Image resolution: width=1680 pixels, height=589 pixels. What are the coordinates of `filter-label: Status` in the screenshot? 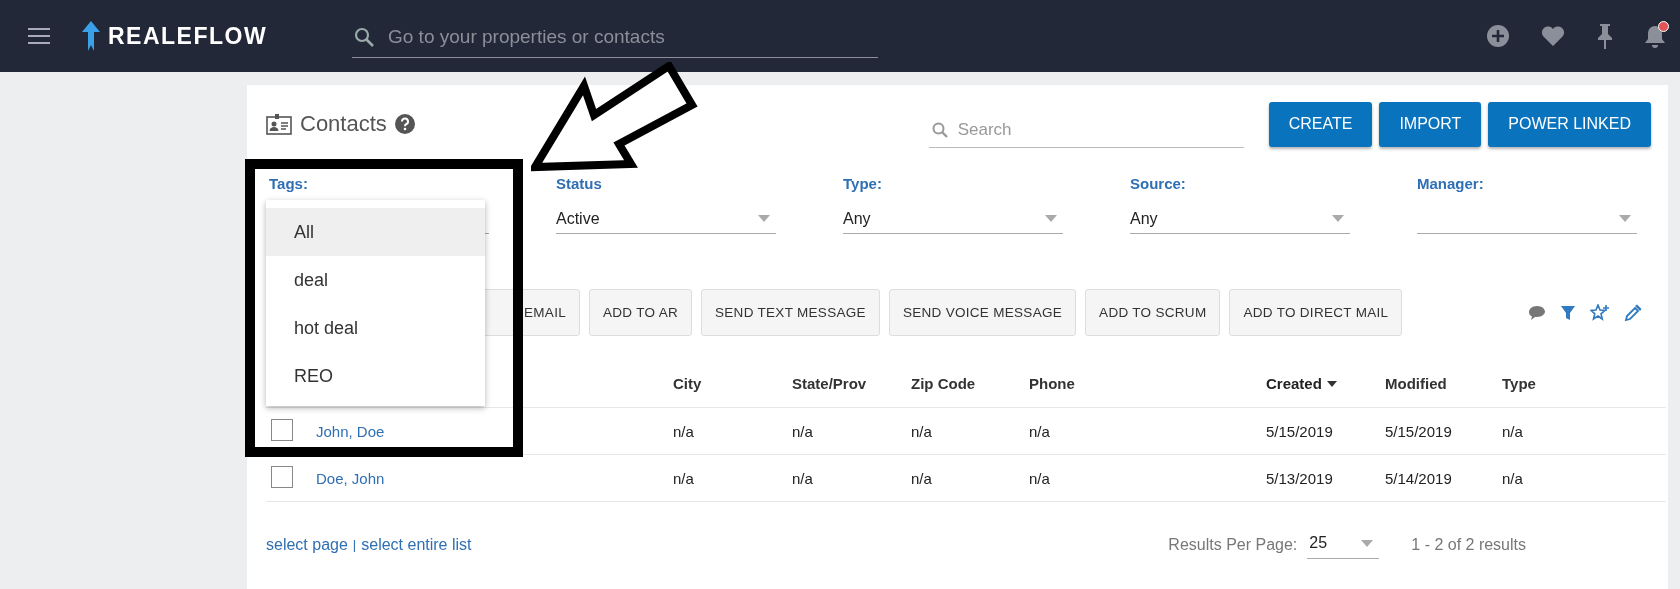 It's located at (579, 183).